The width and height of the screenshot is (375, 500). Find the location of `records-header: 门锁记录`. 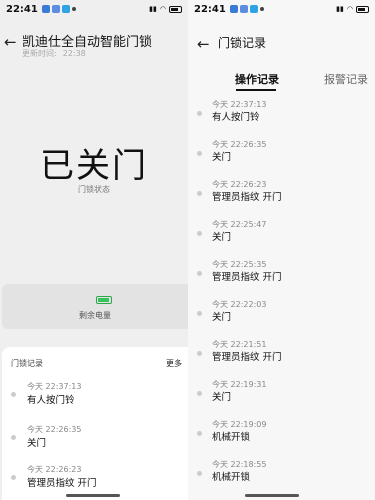

records-header: 门锁记录 is located at coordinates (27, 363).